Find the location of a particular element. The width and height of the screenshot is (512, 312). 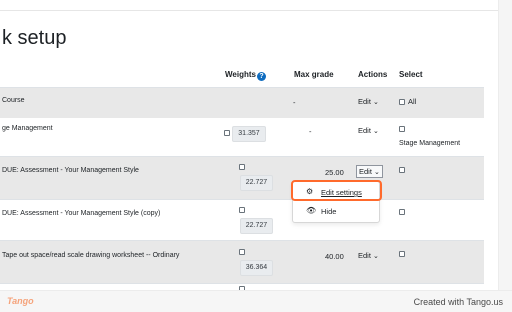

highlight-outline is located at coordinates (336, 190).